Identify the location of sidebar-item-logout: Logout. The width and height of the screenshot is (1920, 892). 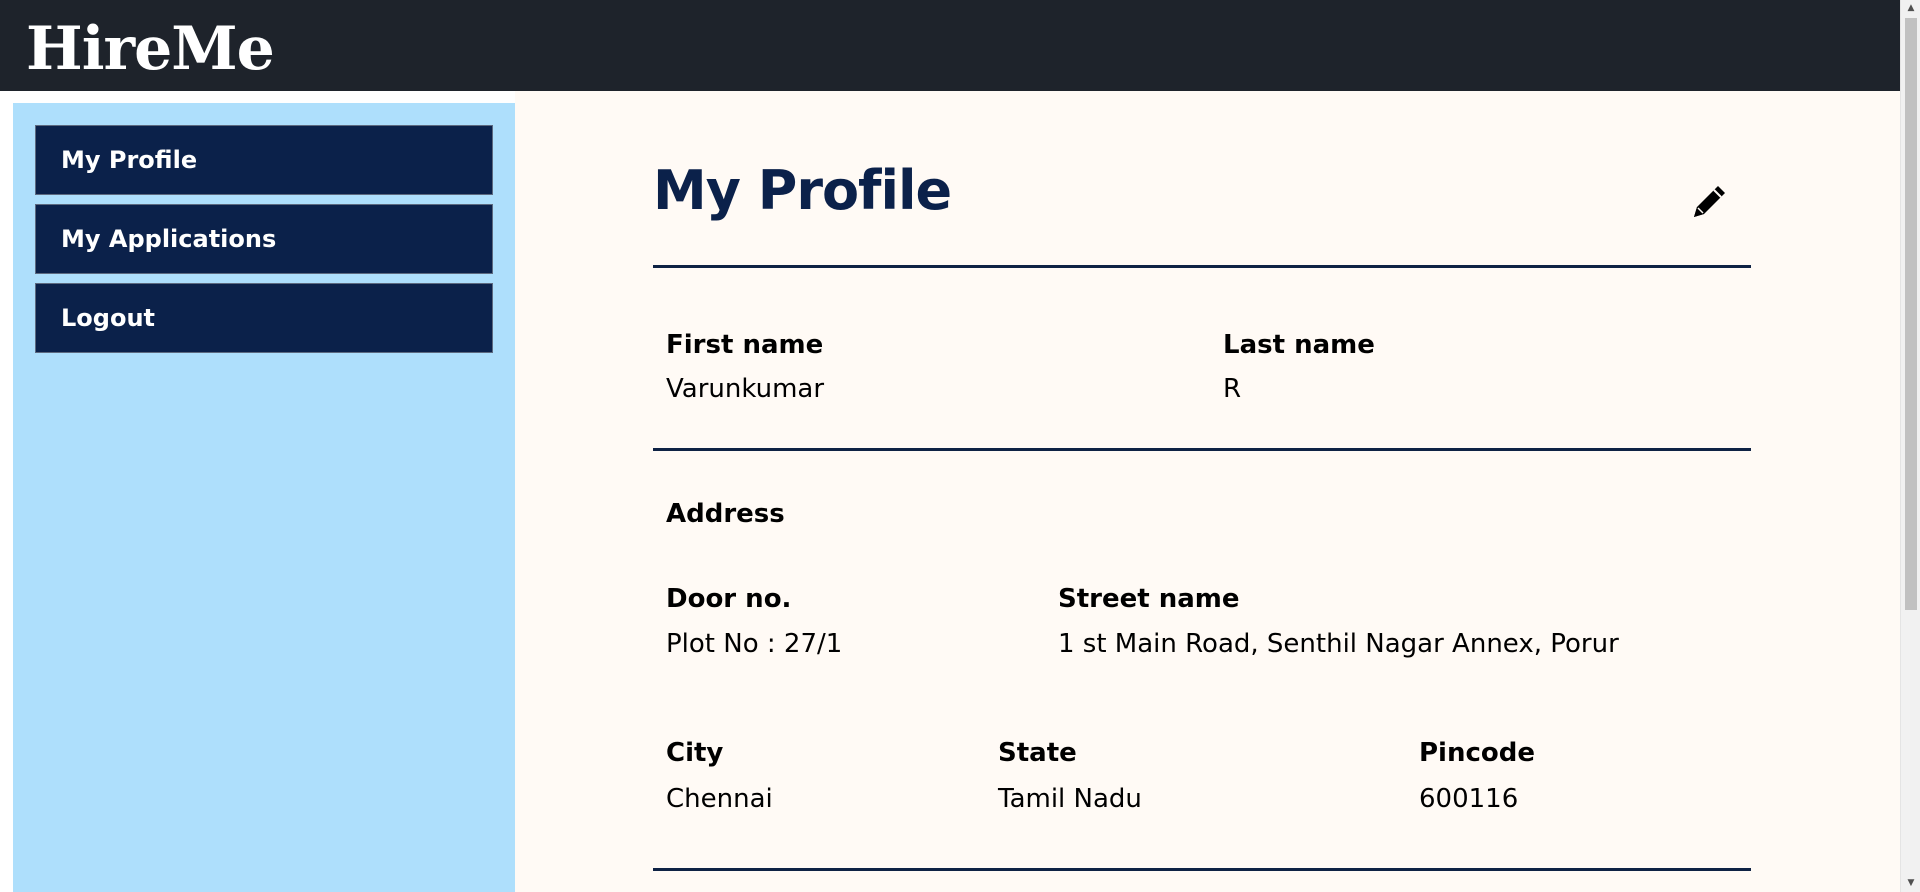
(264, 318).